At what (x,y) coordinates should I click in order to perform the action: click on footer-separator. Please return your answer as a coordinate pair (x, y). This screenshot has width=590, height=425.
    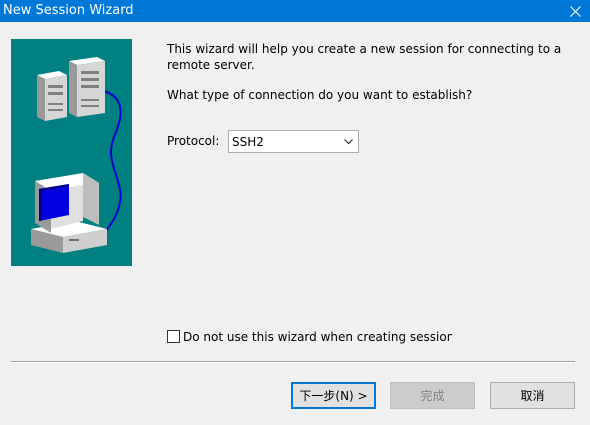
    Looking at the image, I should click on (293, 362).